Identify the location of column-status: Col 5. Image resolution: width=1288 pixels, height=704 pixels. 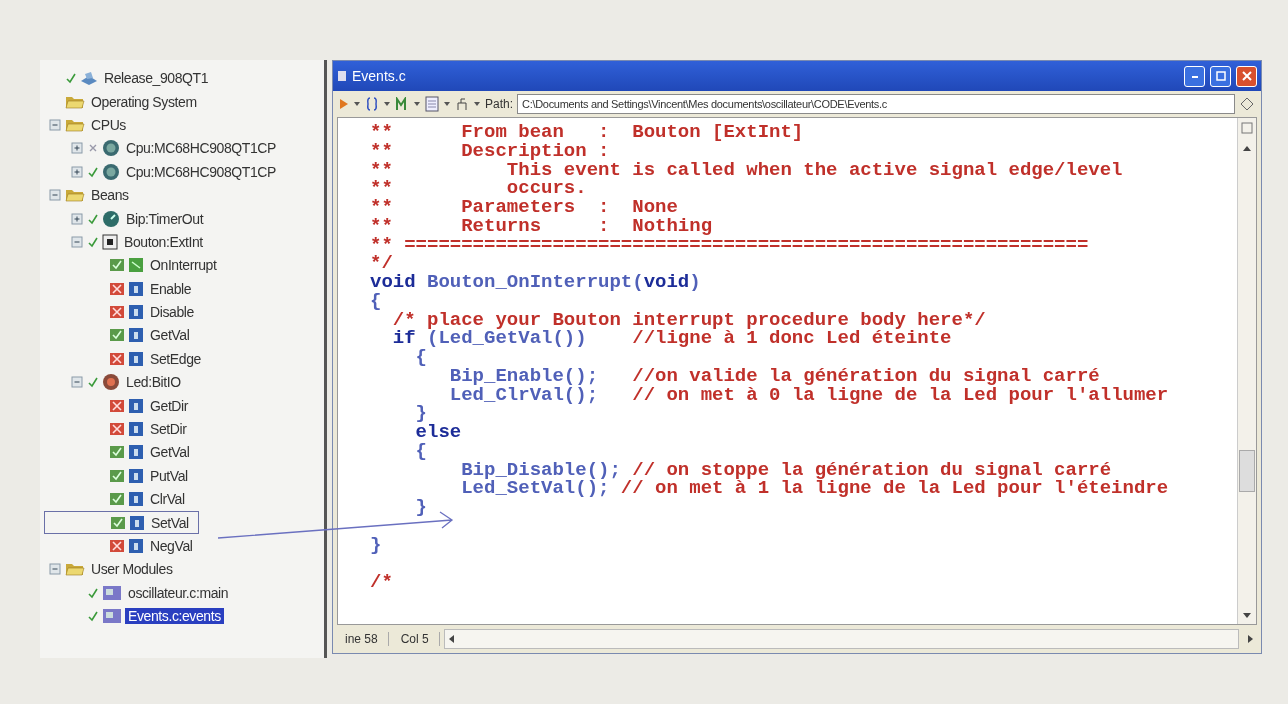
(416, 639).